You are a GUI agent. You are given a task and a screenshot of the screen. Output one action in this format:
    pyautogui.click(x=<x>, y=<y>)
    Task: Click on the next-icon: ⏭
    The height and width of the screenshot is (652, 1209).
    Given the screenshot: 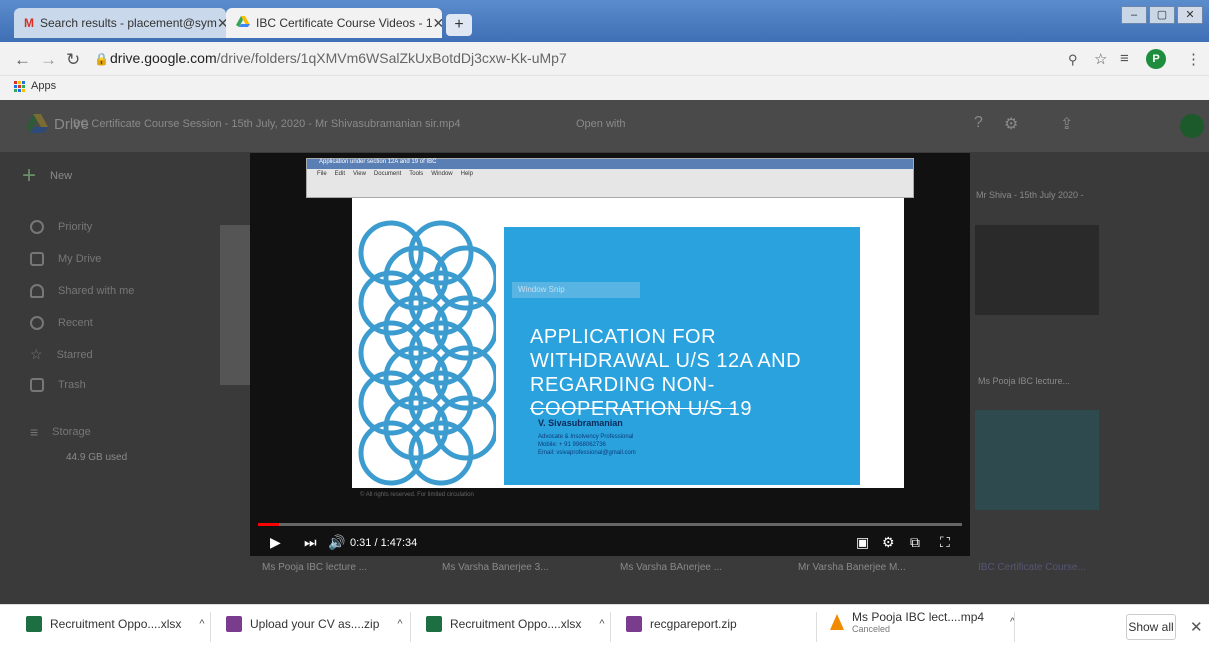 What is the action you would take?
    pyautogui.click(x=310, y=542)
    